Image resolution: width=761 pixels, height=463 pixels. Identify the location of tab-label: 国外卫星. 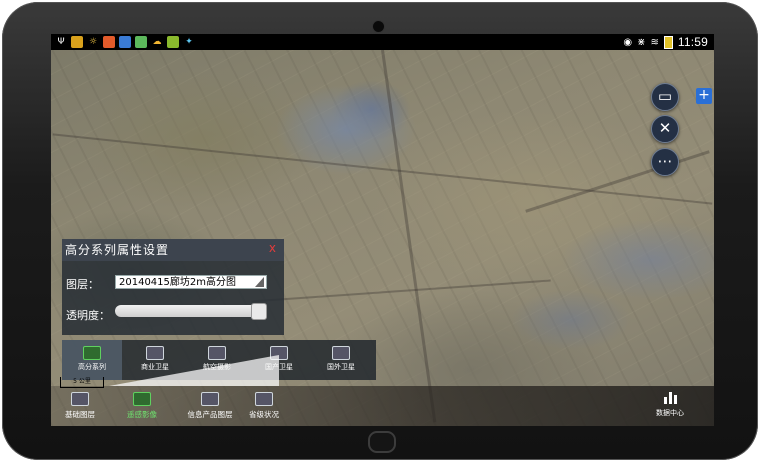
(341, 367).